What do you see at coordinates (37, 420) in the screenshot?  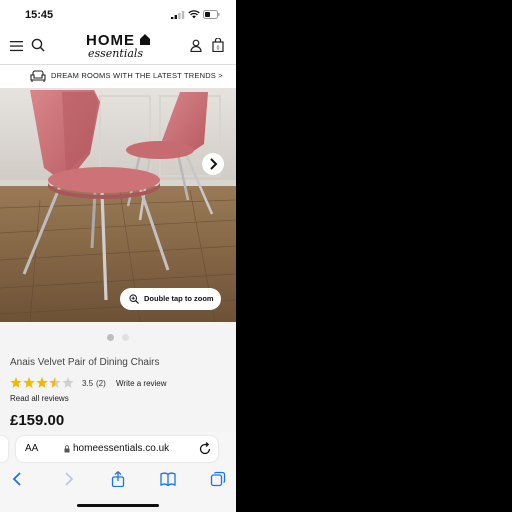 I see `product-price: £159.00` at bounding box center [37, 420].